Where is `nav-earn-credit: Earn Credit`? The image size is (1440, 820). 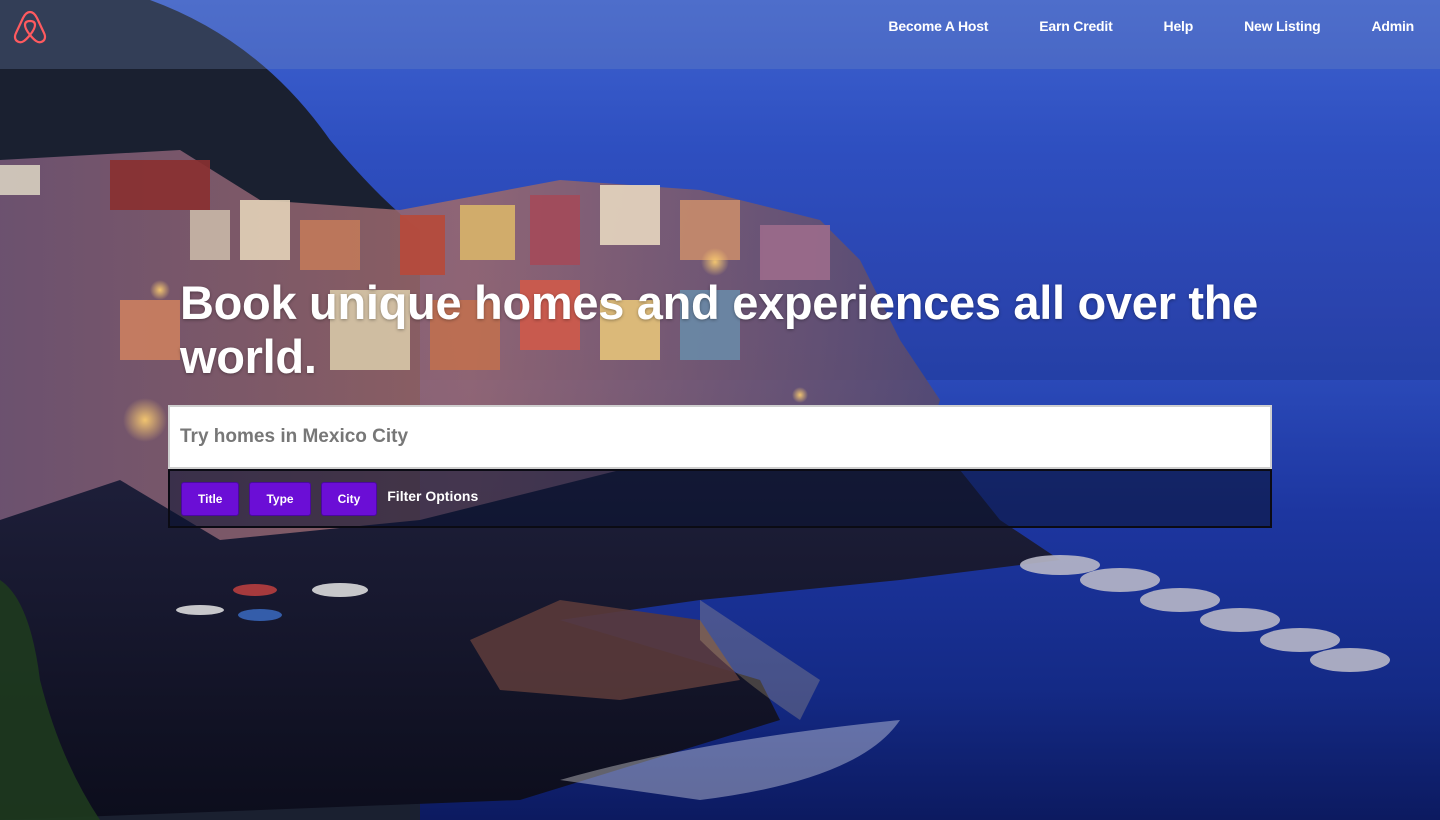
nav-earn-credit: Earn Credit is located at coordinates (1075, 26).